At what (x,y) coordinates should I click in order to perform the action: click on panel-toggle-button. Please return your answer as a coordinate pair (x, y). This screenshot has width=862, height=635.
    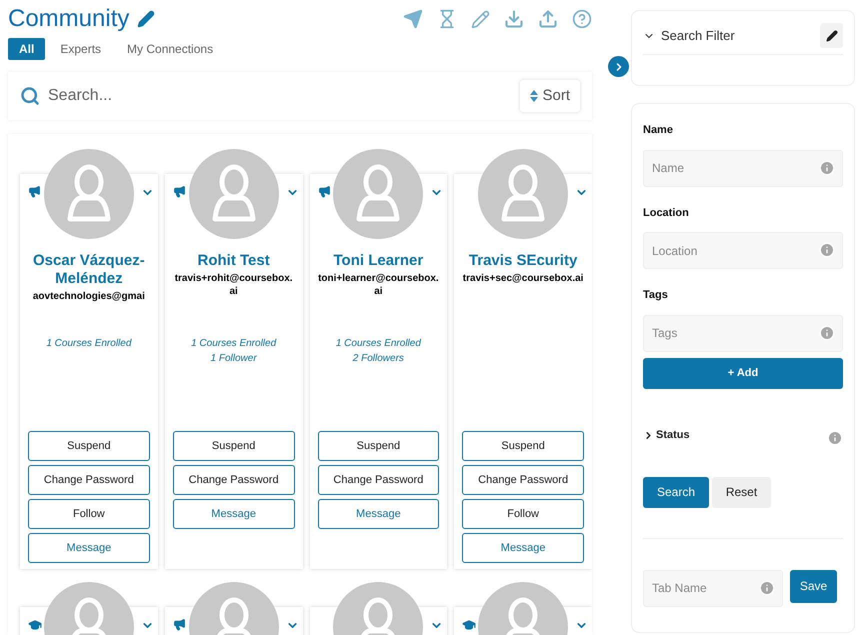
    Looking at the image, I should click on (618, 66).